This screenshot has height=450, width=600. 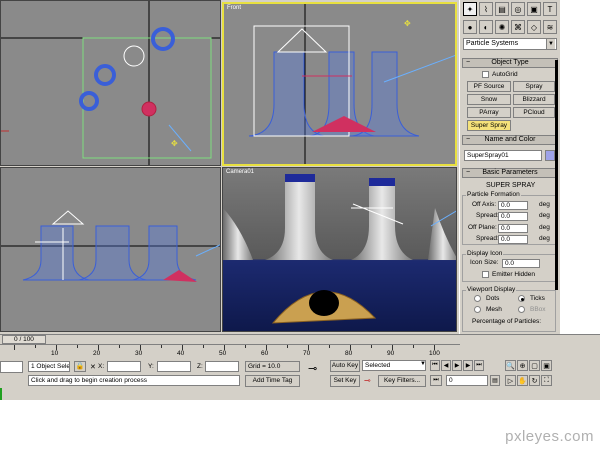 What do you see at coordinates (485, 74) in the screenshot?
I see `autogrid-checkbox` at bounding box center [485, 74].